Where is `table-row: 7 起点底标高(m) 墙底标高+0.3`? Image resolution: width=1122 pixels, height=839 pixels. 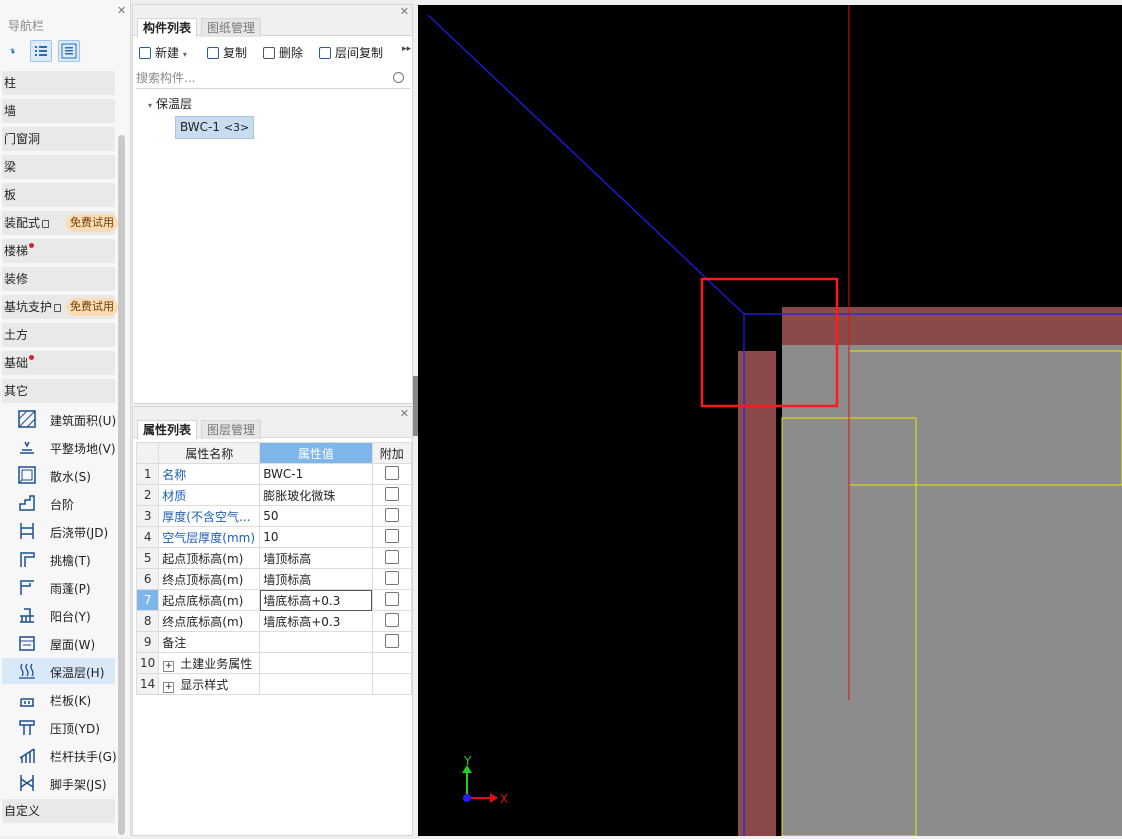 table-row: 7 起点底标高(m) 墙底标高+0.3 is located at coordinates (273, 600).